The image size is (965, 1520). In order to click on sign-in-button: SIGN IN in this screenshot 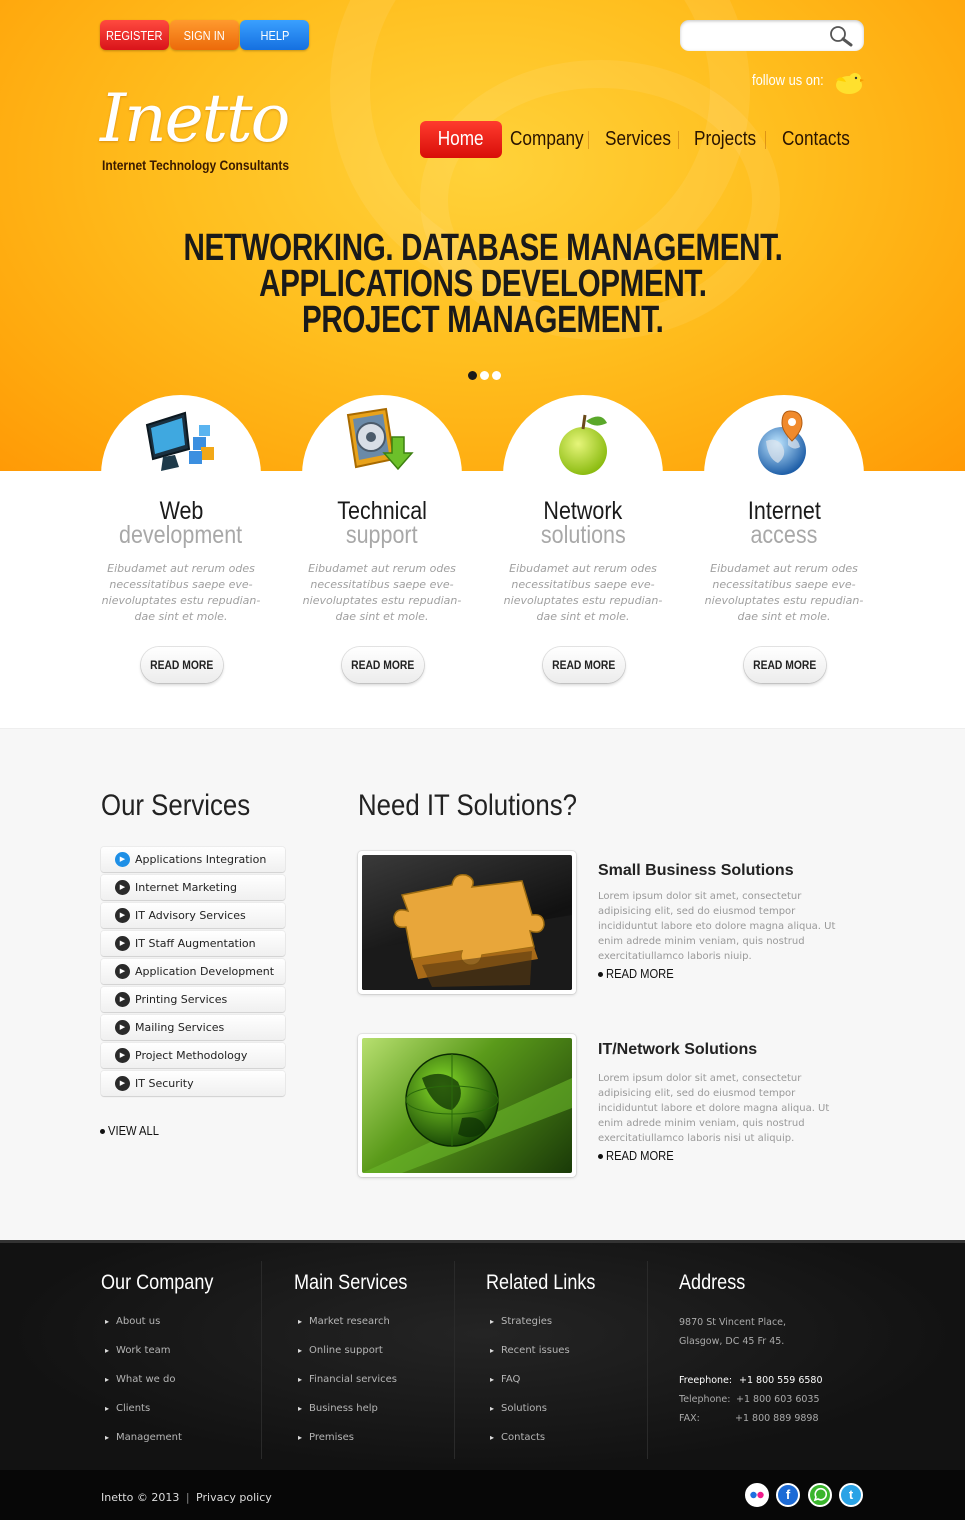, I will do `click(204, 35)`.